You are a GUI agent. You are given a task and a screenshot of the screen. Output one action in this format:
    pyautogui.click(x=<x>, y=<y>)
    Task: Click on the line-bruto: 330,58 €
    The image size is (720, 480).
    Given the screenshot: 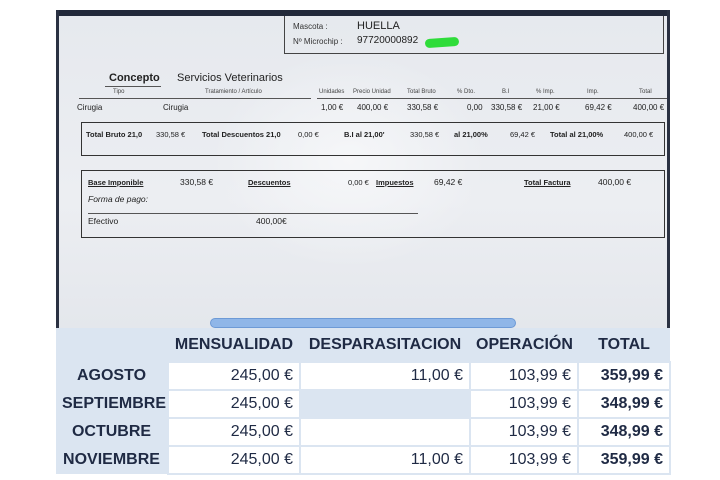 What is the action you would take?
    pyautogui.click(x=423, y=107)
    